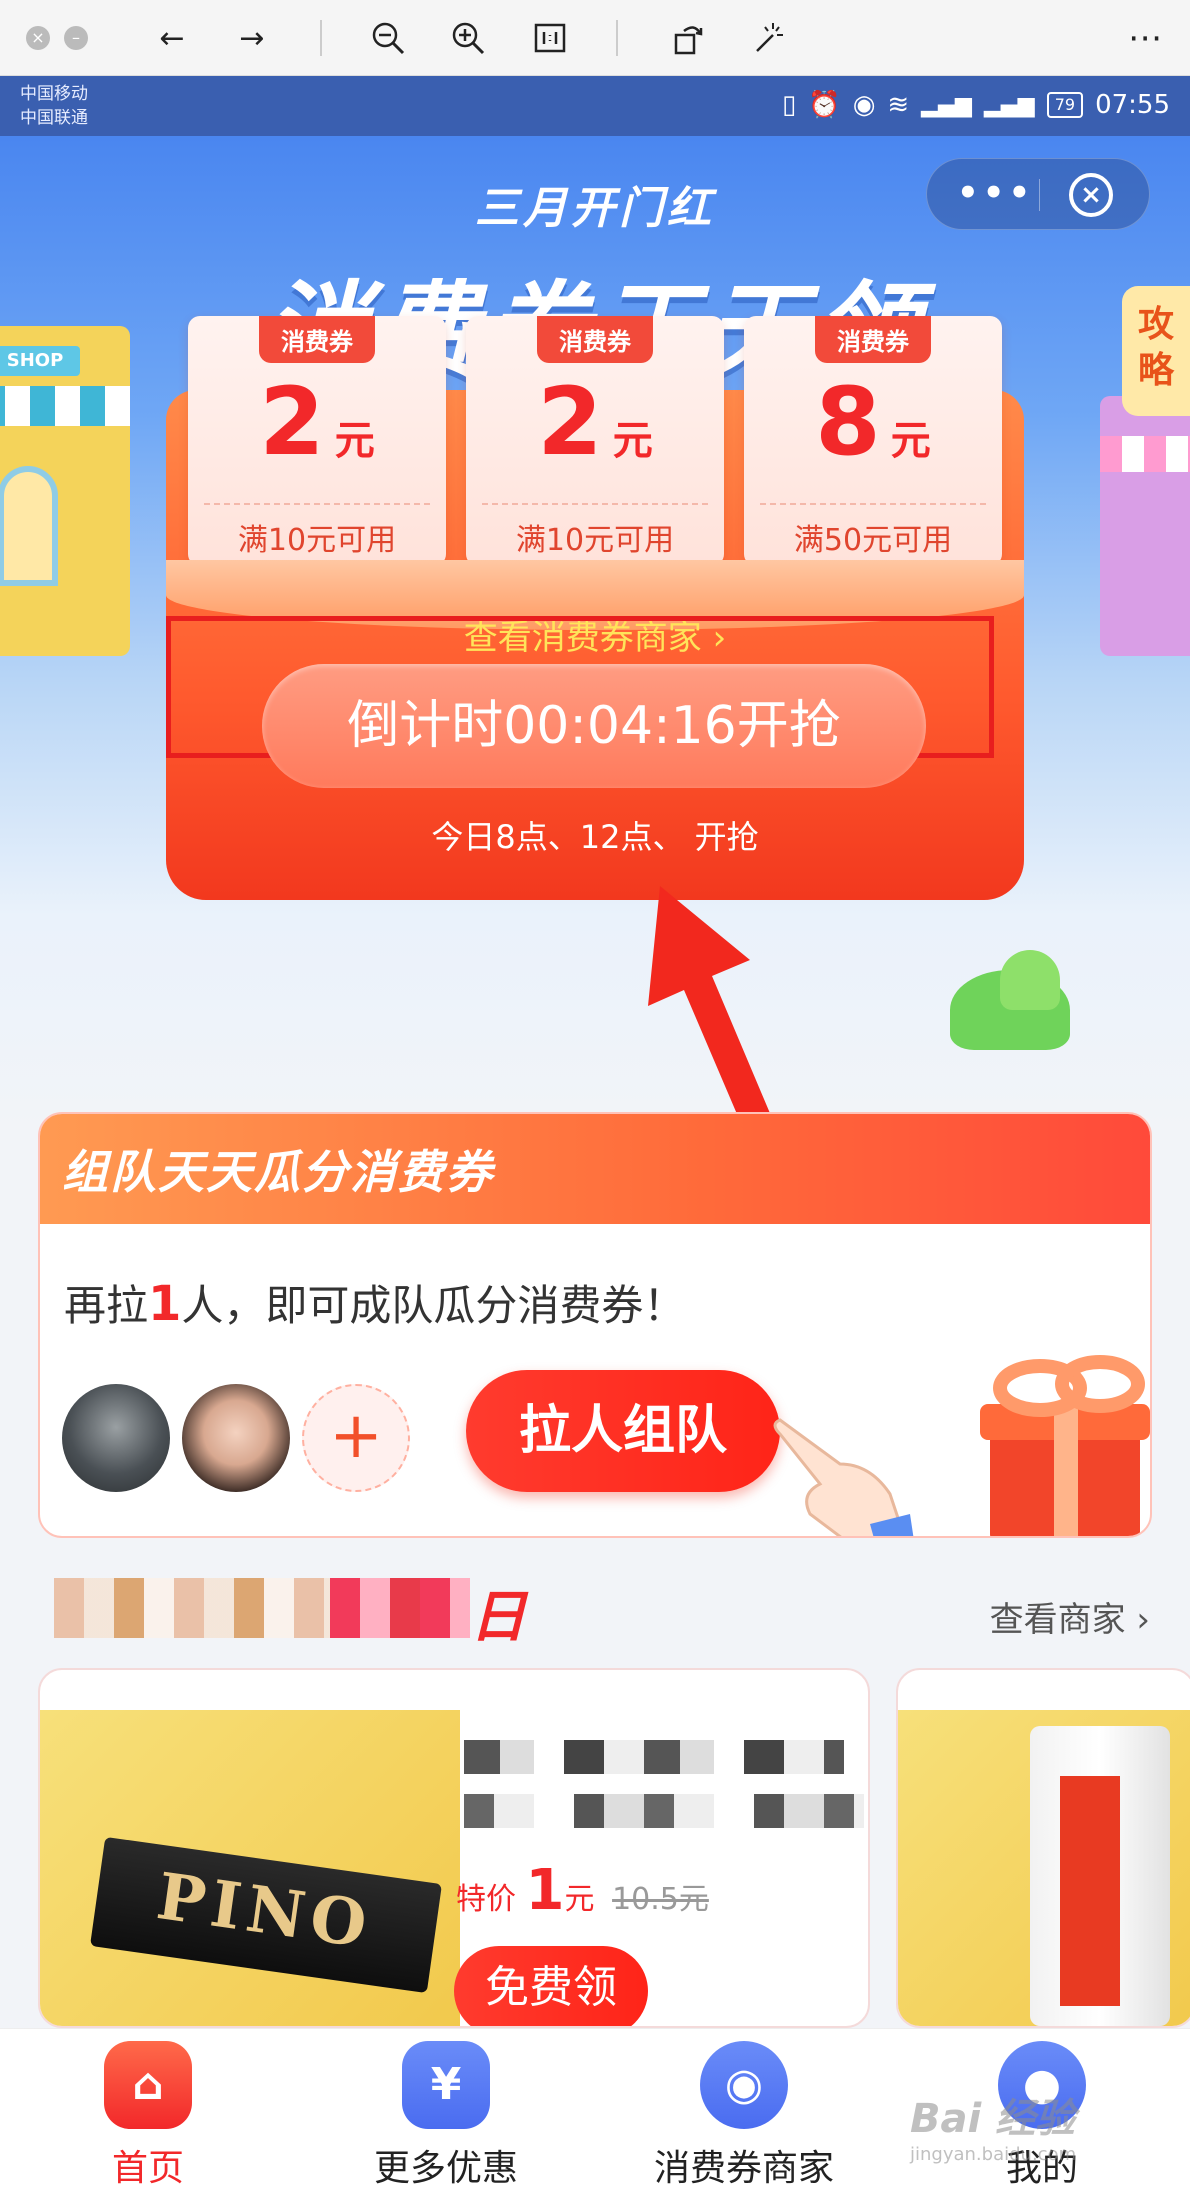  Describe the element at coordinates (995, 193) in the screenshot. I see `more-menu-icon: •••` at that location.